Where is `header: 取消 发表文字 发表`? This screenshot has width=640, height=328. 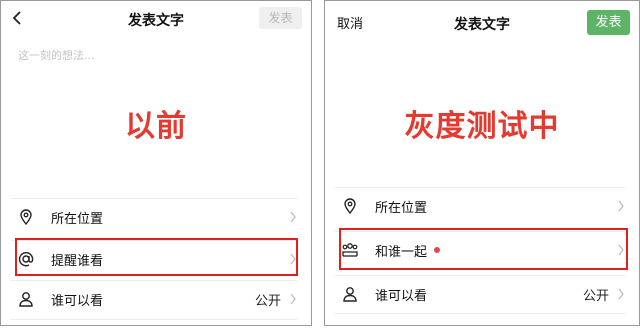 header: 取消 发表文字 发表 is located at coordinates (482, 19).